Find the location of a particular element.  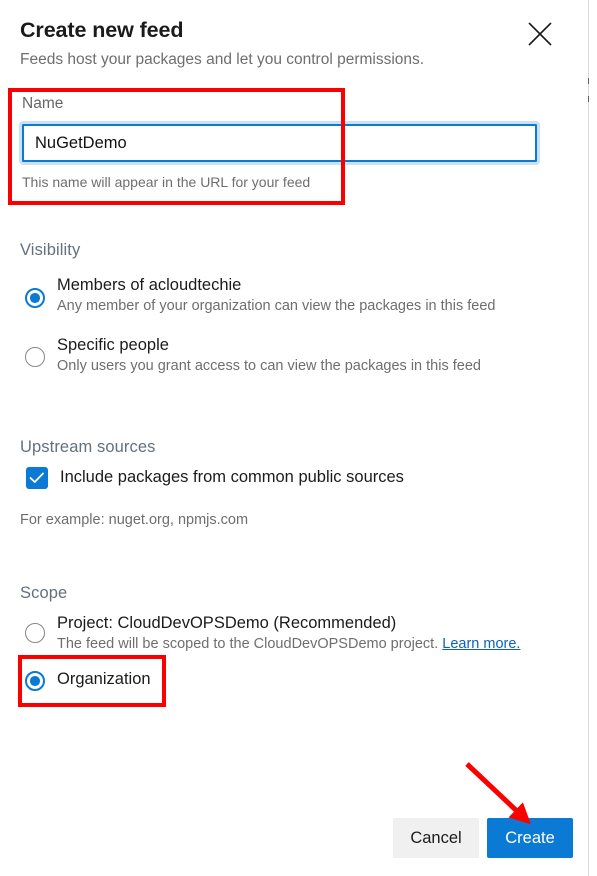

upstream-example-text: For example: nuget.org, npmjs.com is located at coordinates (134, 520).